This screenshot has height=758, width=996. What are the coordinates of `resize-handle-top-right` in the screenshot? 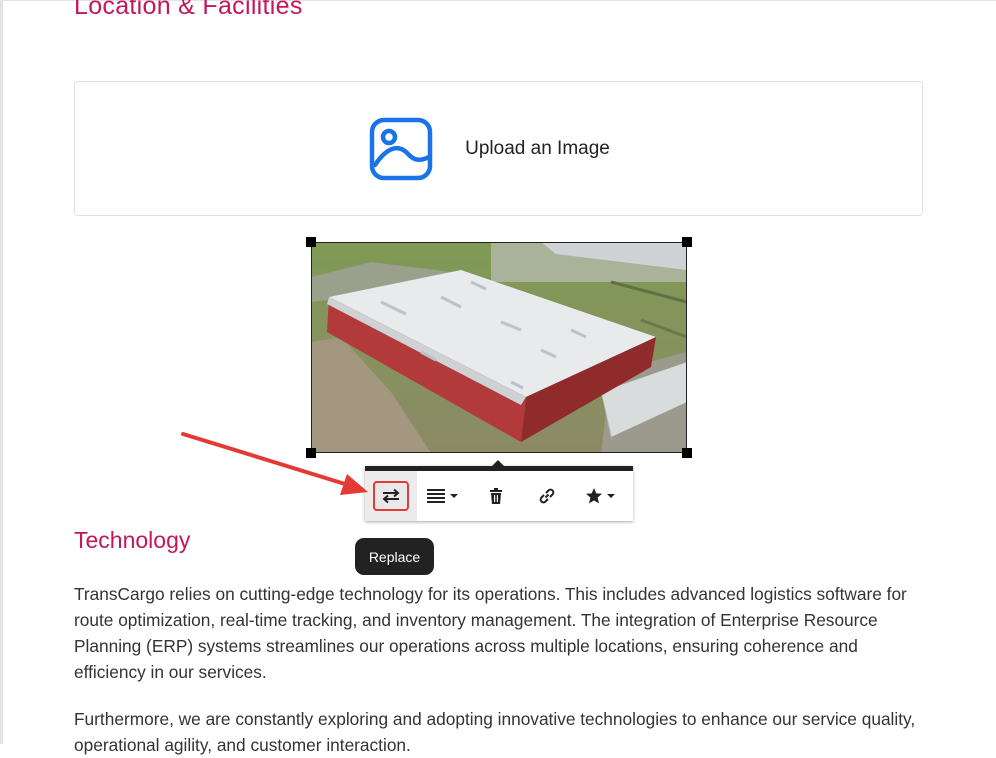 It's located at (687, 242).